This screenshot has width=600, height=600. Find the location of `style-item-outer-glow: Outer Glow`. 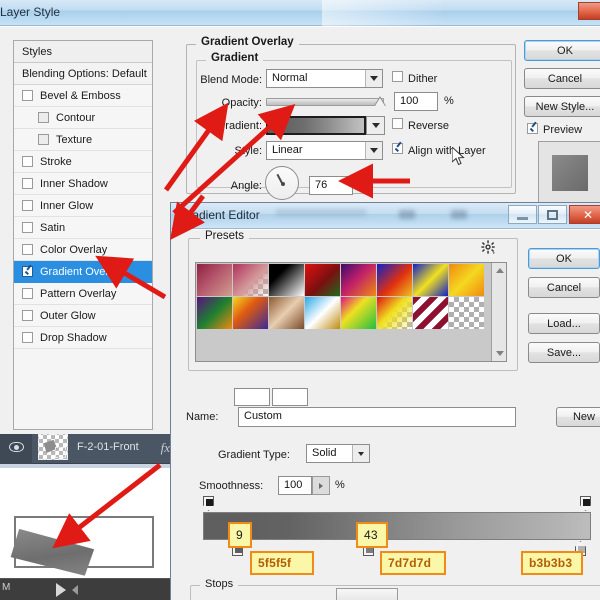

style-item-outer-glow: Outer Glow is located at coordinates (83, 316).